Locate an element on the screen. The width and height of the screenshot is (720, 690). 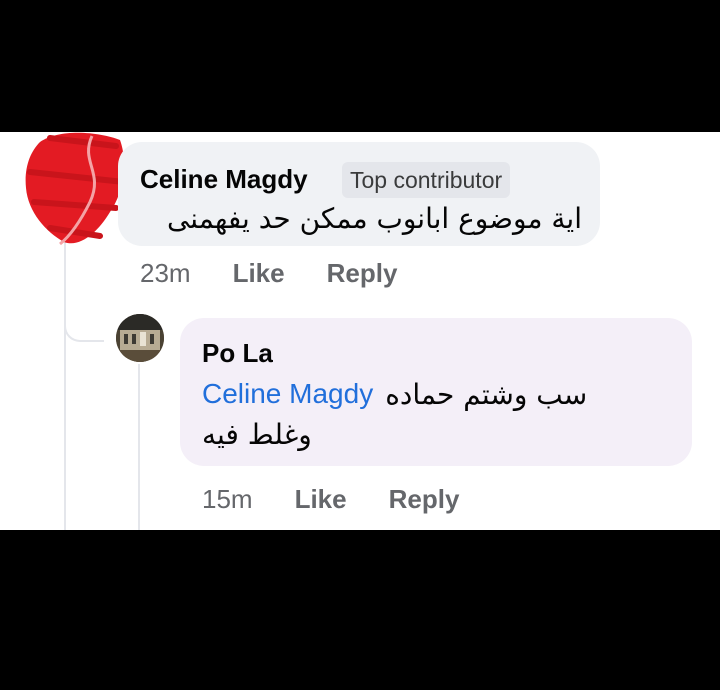
comment-text: اية موضوع ابانوب ممكن حد يفهمنى is located at coordinates (374, 218).